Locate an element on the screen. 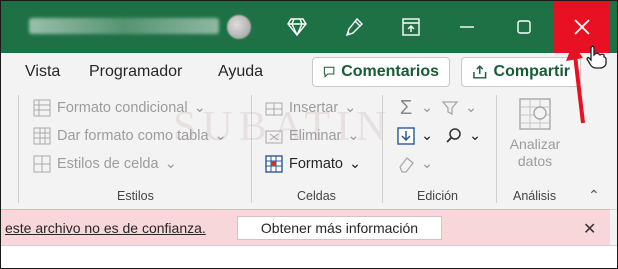 The width and height of the screenshot is (618, 269). format-label: Formato is located at coordinates (316, 164).